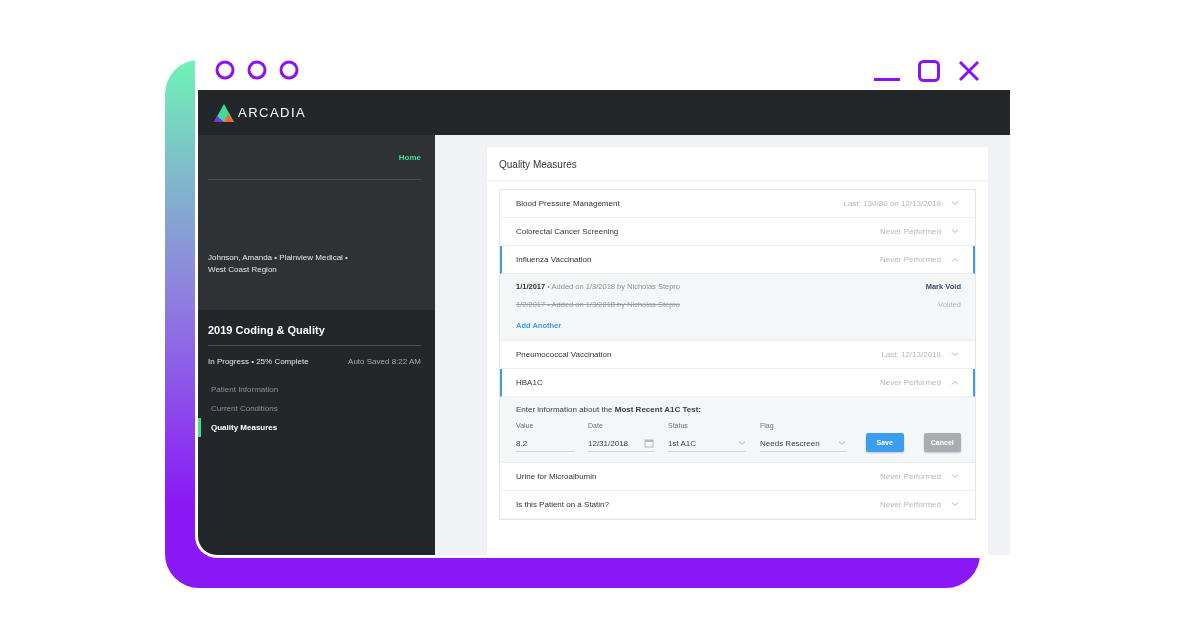 The height and width of the screenshot is (630, 1200). Describe the element at coordinates (224, 112) in the screenshot. I see `triangle-logo-icon` at that location.